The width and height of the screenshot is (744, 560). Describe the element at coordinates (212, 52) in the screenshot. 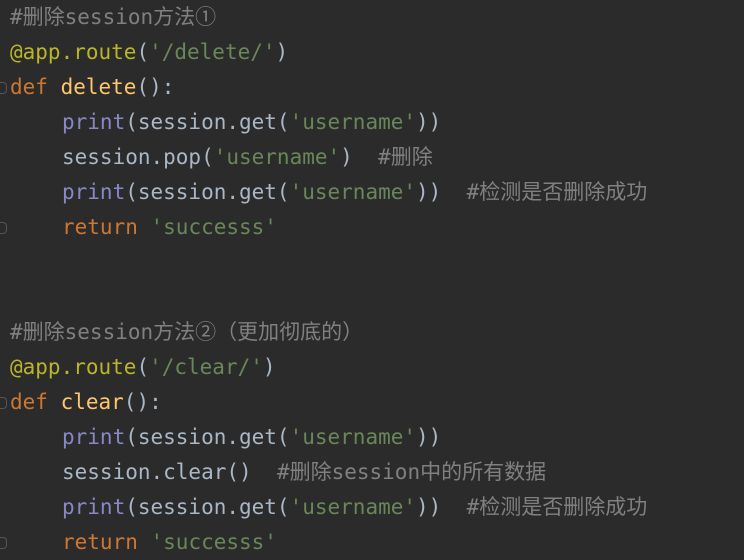

I see `string-literal: '/delete/'` at that location.